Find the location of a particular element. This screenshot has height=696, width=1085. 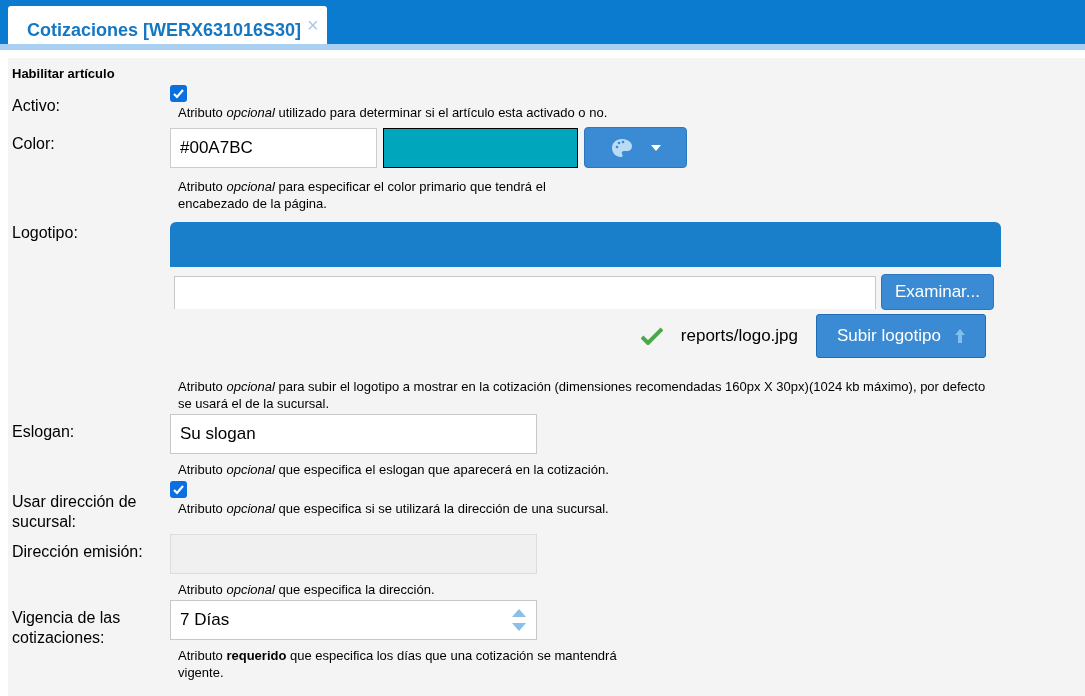

help-text: Atributo opcional para subir el logotipo a mostrar en la cotización (dimensiones recomendadas 160px X 30px)(1024 kb máximo), por defecto se usará el de la sucursal. is located at coordinates (582, 395).